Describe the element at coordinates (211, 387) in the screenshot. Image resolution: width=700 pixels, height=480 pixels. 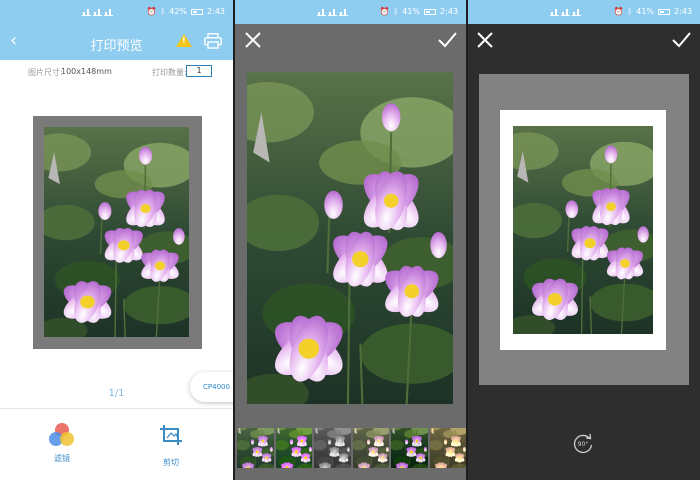
I see `printer-select-chip: CP4000` at that location.